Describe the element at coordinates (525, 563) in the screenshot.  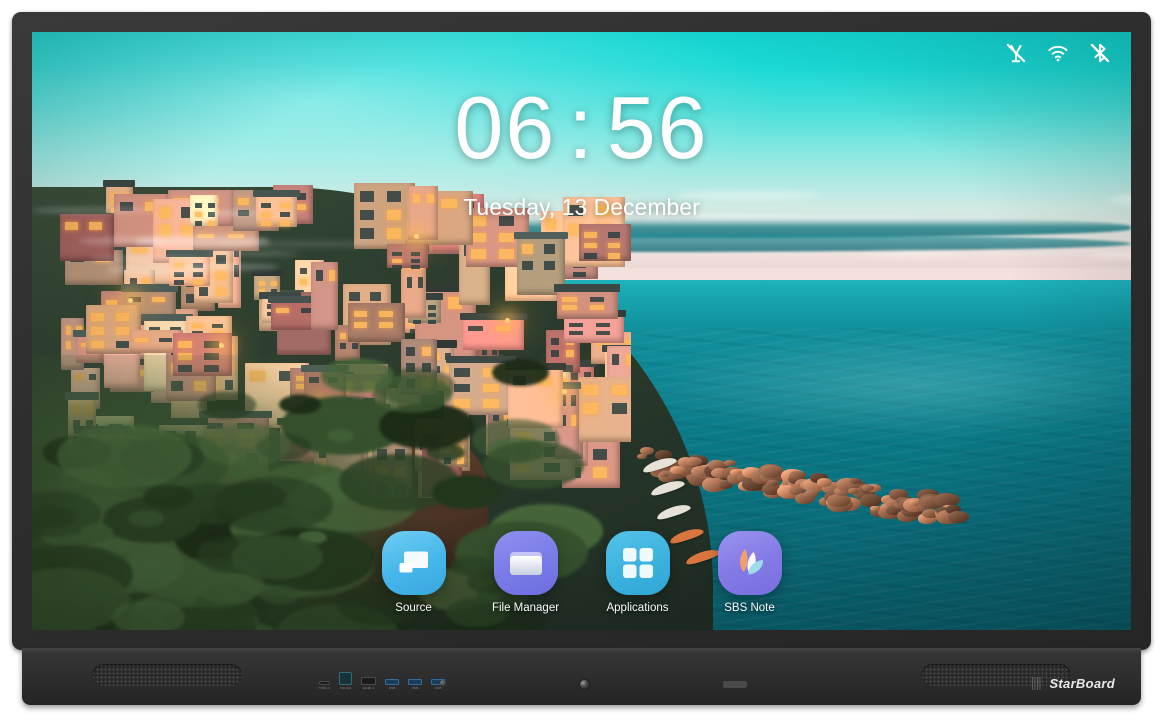
I see `folder-icon` at that location.